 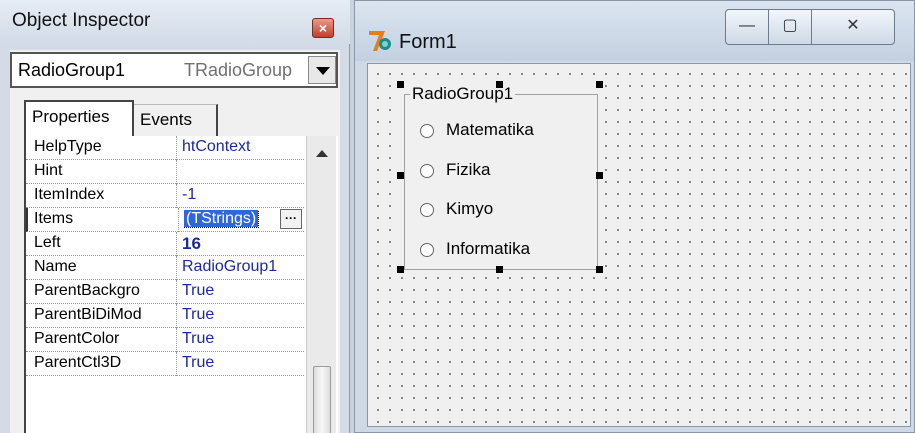 I want to click on property-name: Name, so click(x=55, y=266).